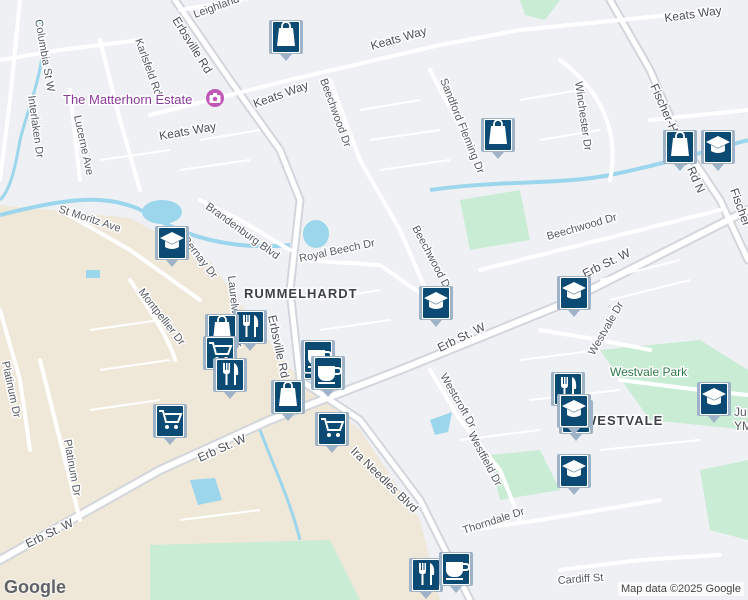 The image size is (748, 600). Describe the element at coordinates (493, 520) in the screenshot. I see `street-label: Thorndale Dr` at that location.